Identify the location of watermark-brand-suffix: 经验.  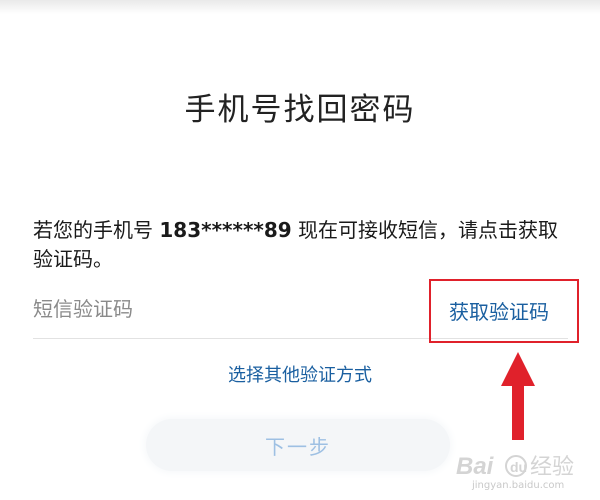
(552, 467).